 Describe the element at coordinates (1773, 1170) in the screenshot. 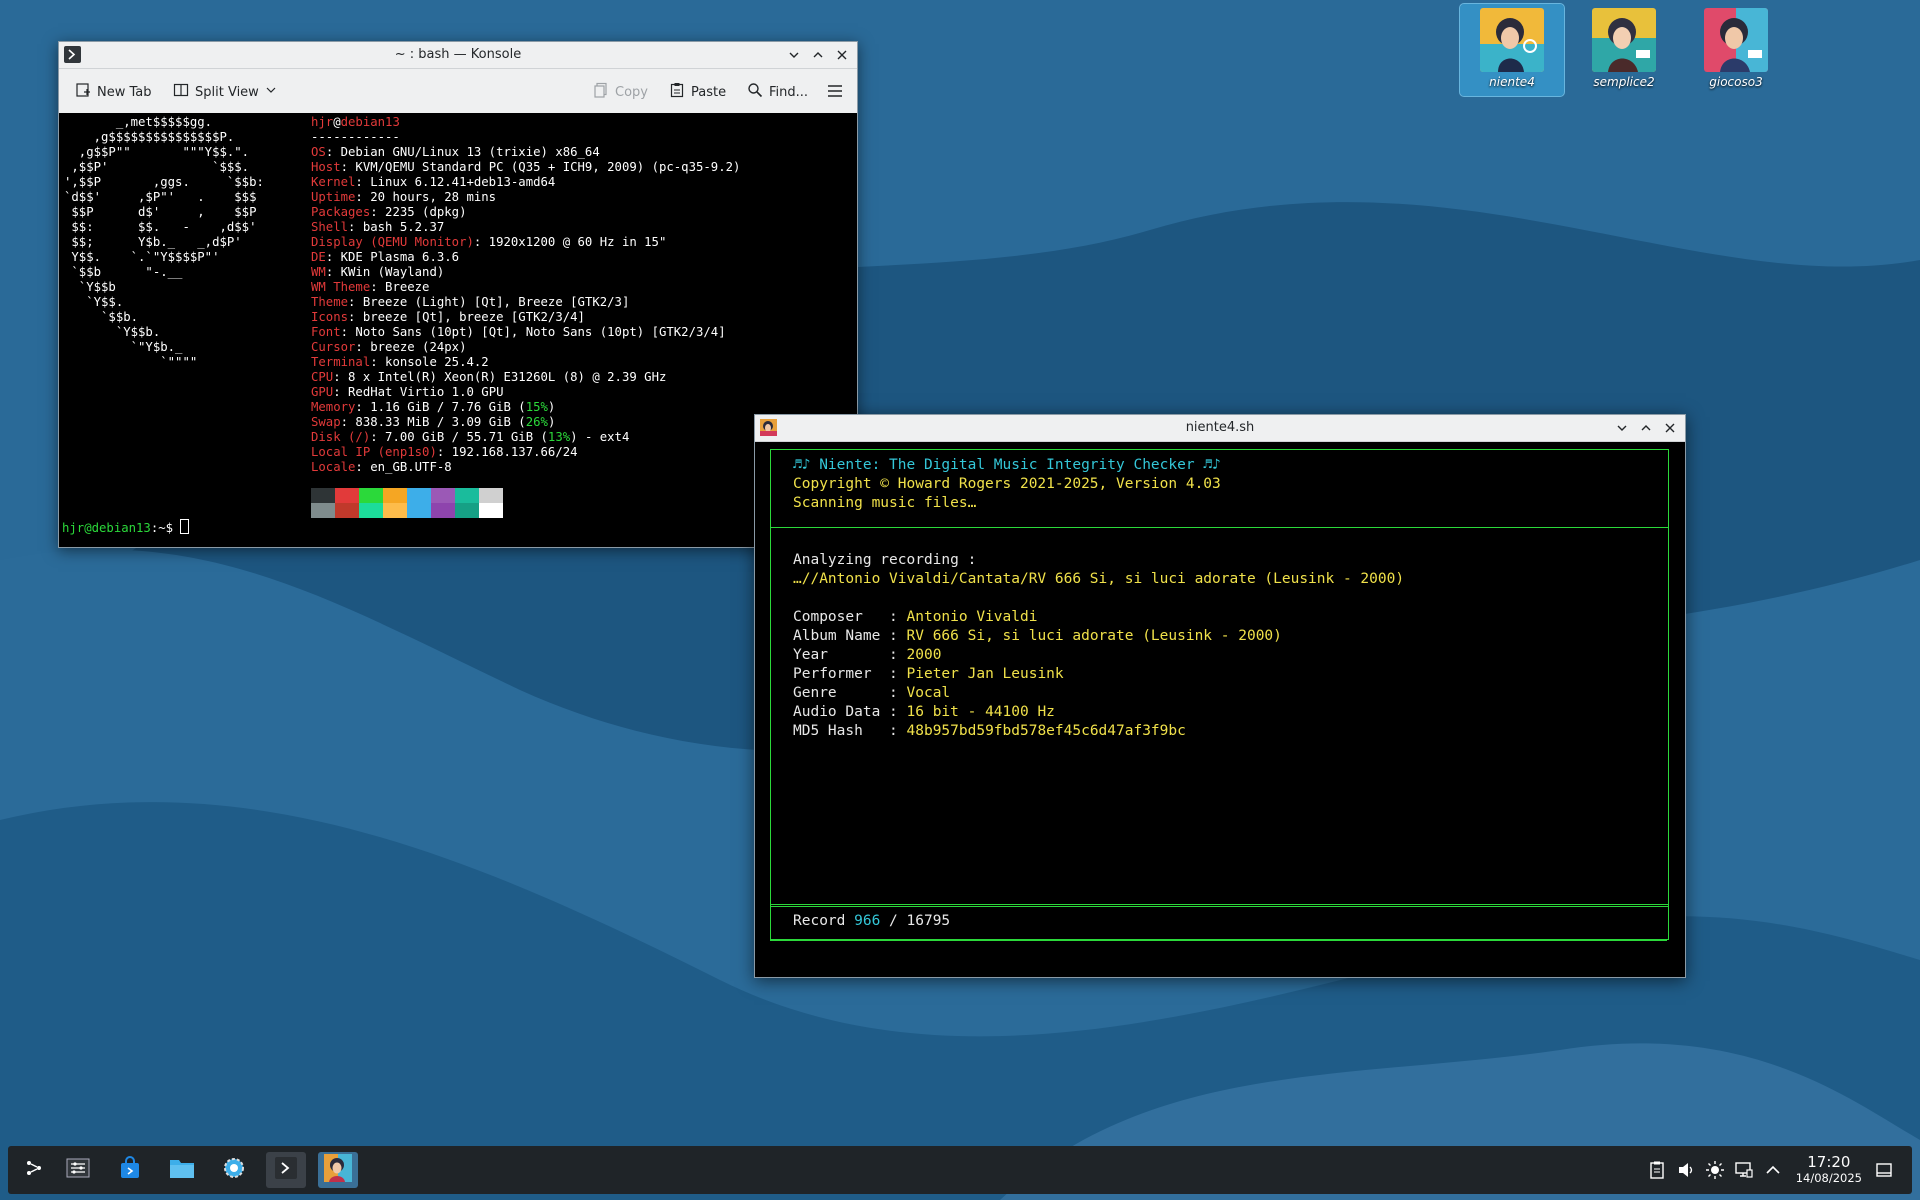

I see `chevron-up-icon` at that location.